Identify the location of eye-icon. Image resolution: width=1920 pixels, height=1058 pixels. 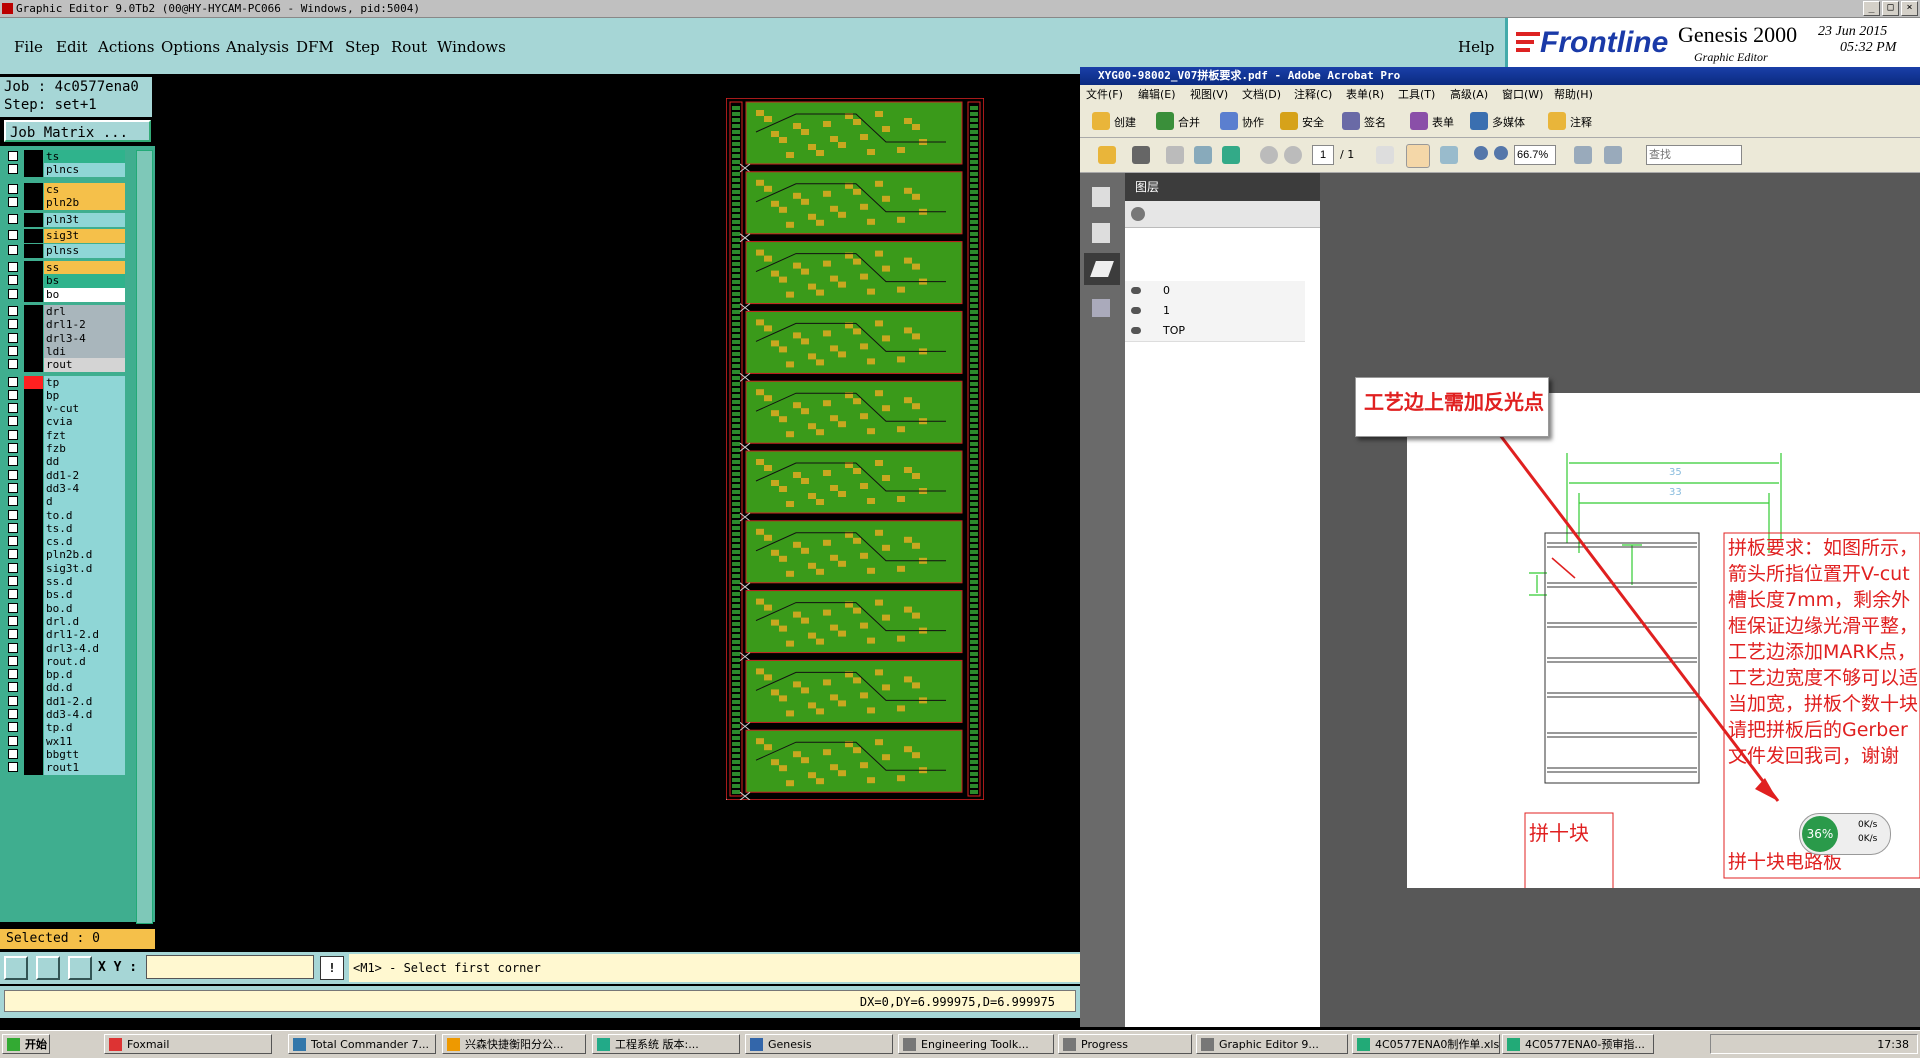
(1136, 310).